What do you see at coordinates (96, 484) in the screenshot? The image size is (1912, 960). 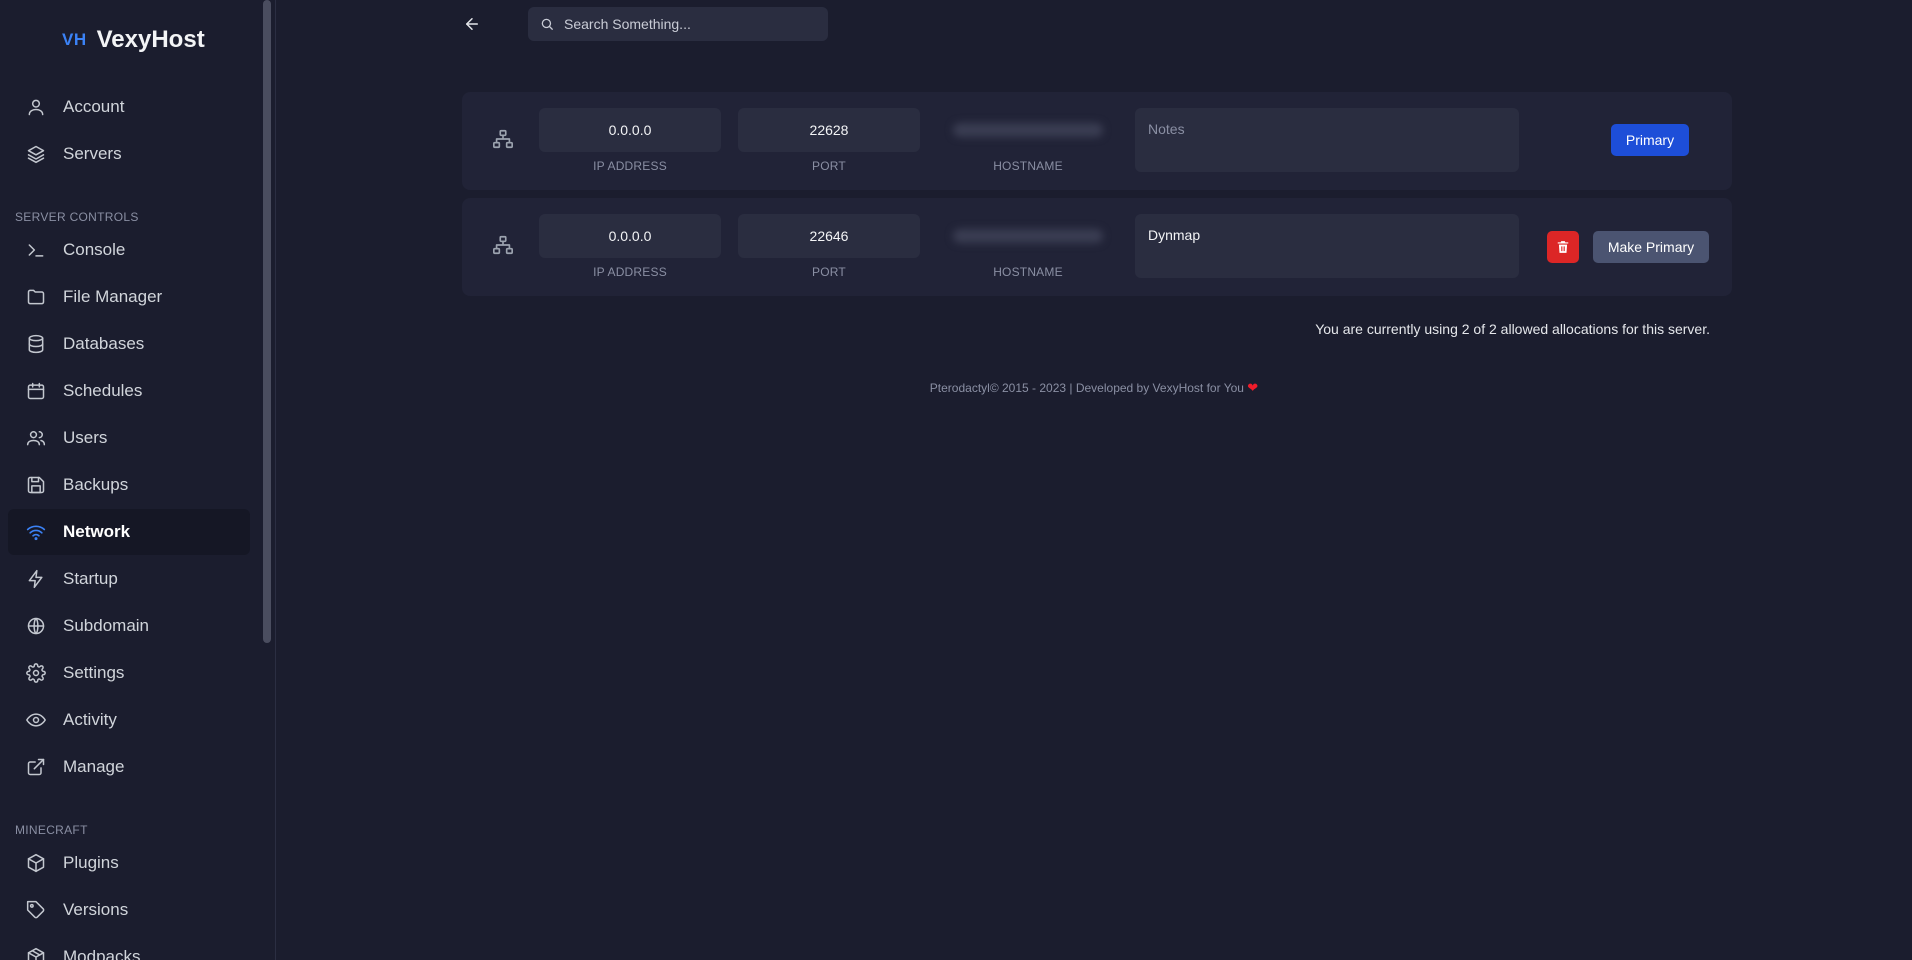 I see `sidebar-item-label: Backups` at bounding box center [96, 484].